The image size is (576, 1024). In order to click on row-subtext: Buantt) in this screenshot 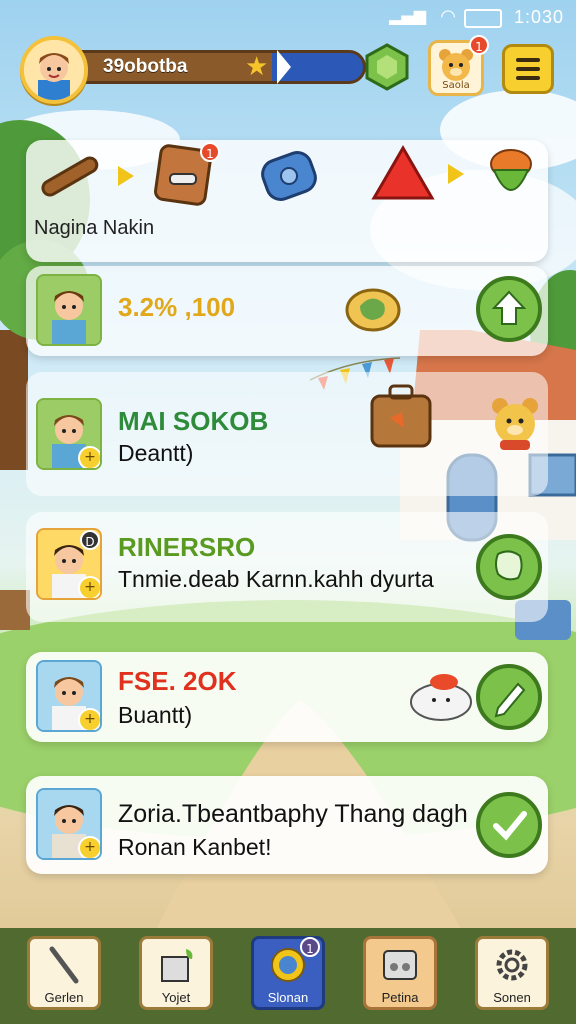, I will do `click(155, 715)`.